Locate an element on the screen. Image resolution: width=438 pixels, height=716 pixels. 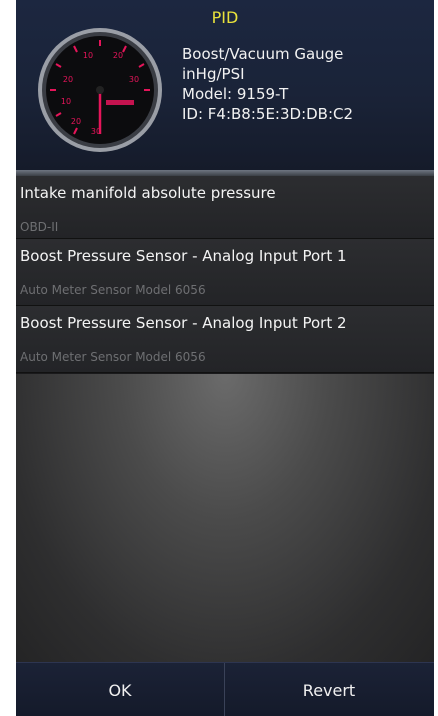
list-item-title: Intake manifold absolute pressure is located at coordinates (148, 193).